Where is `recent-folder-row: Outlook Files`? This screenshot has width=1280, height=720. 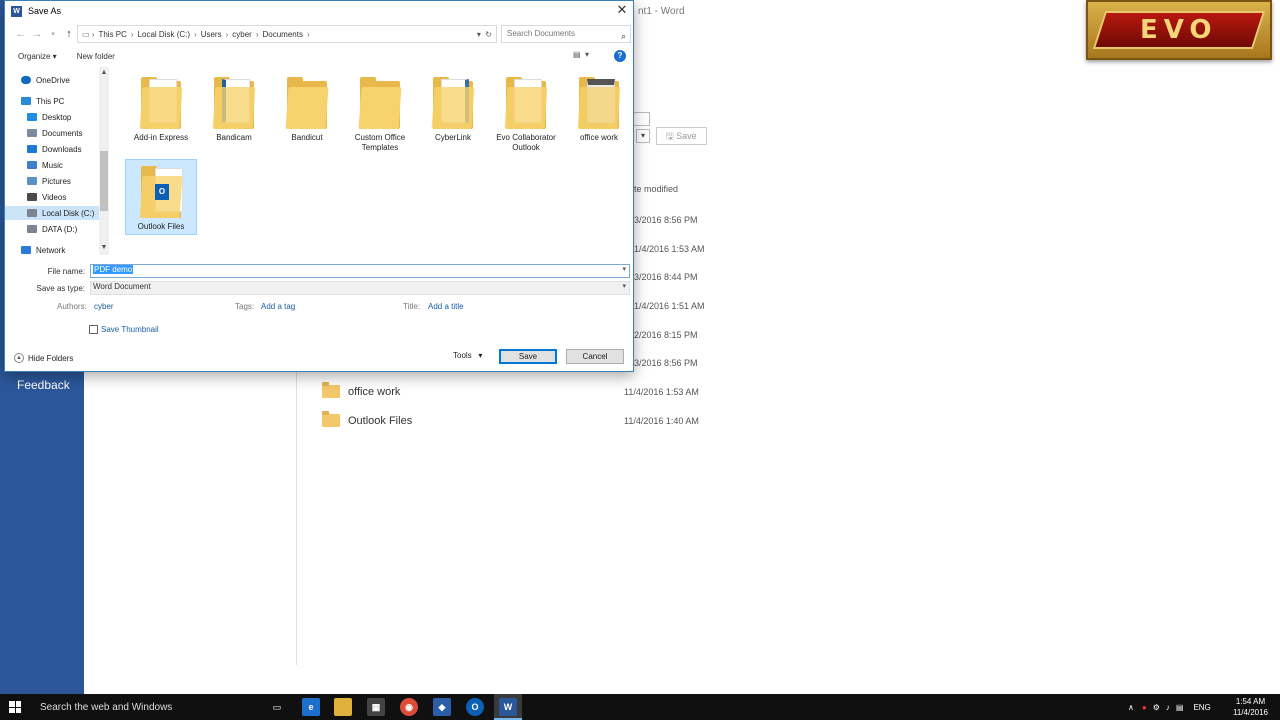 recent-folder-row: Outlook Files is located at coordinates (367, 419).